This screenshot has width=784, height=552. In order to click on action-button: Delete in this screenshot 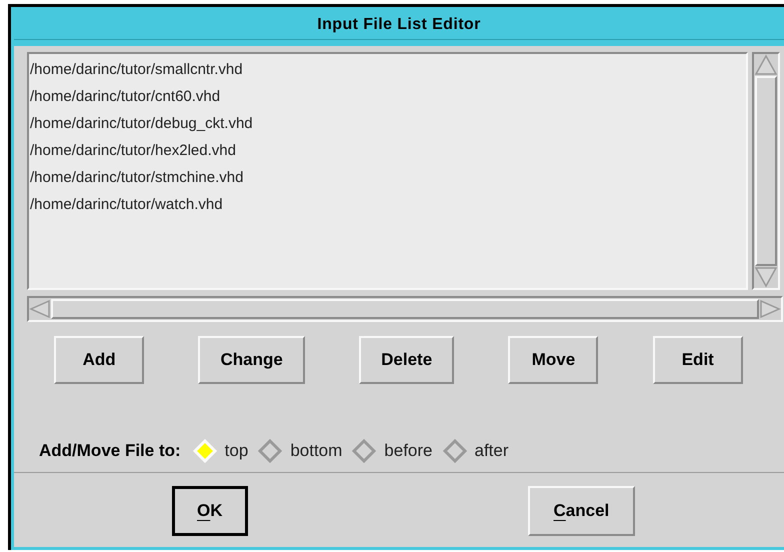, I will do `click(406, 360)`.